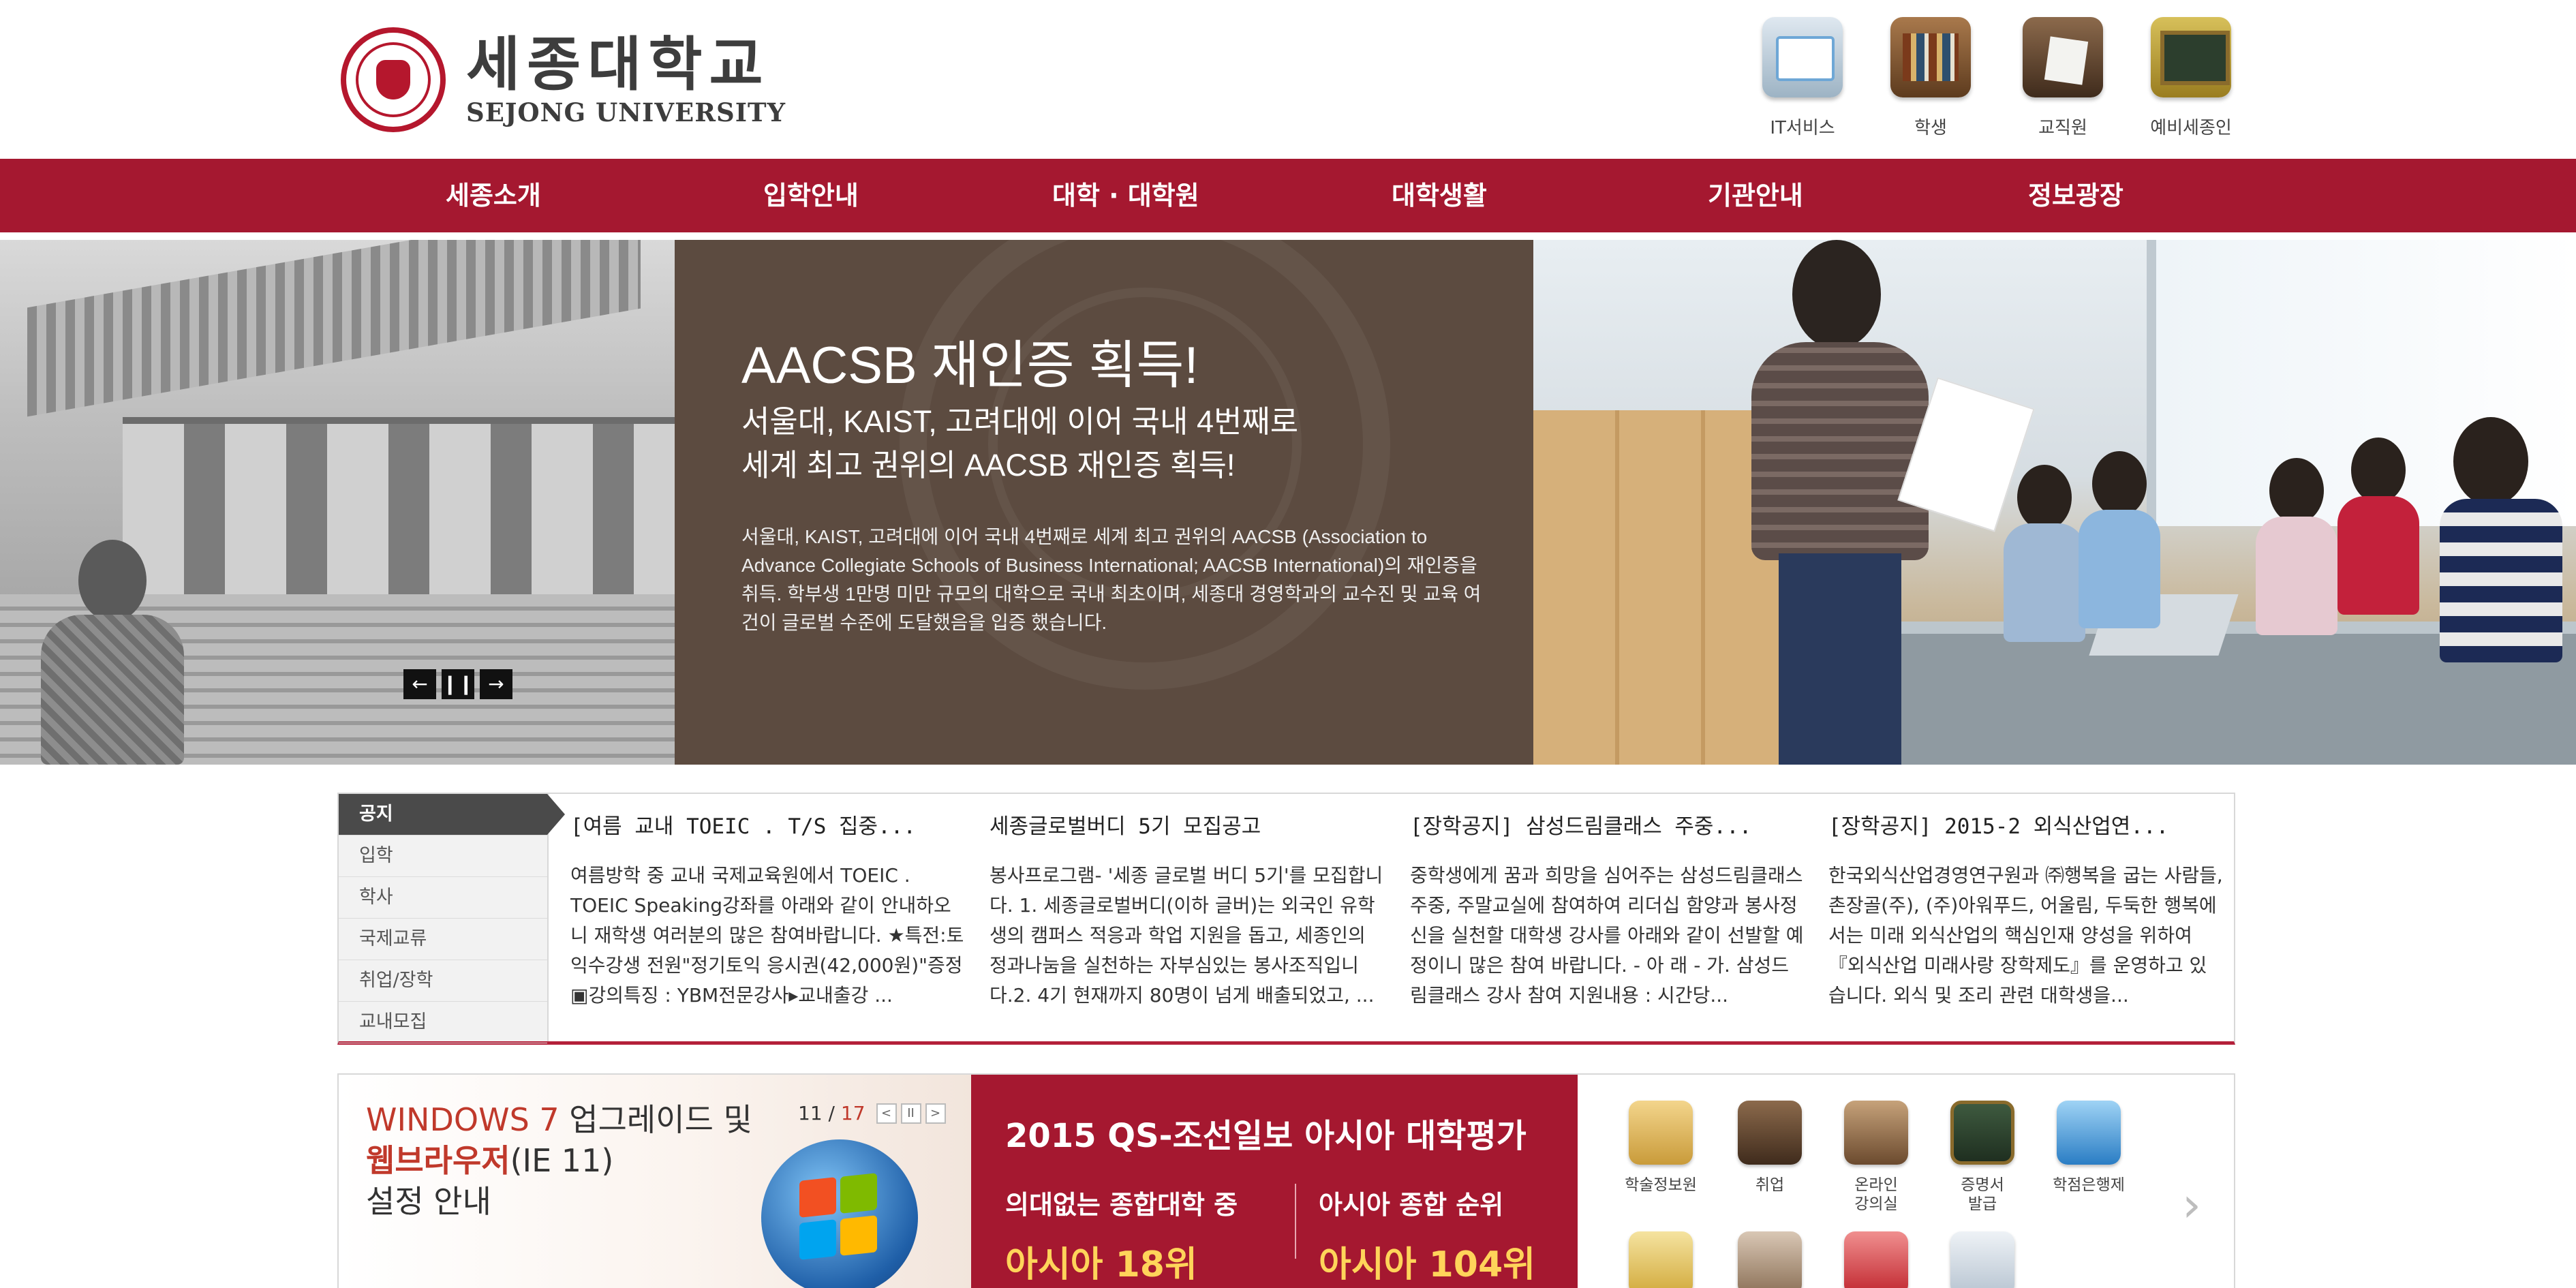 The width and height of the screenshot is (2576, 1288). I want to click on presenter-body, so click(1840, 451).